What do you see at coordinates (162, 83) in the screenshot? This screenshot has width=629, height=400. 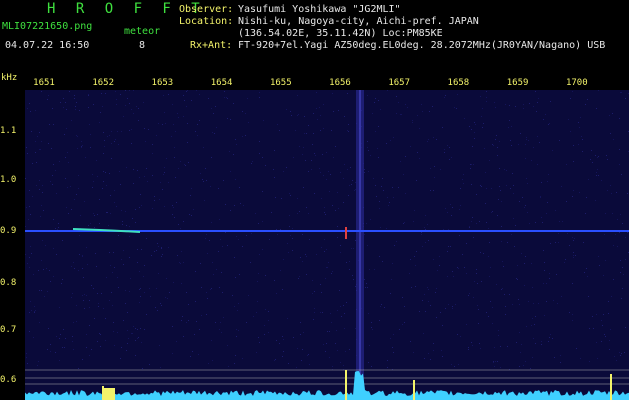 I see `x-tick-label: 1653` at bounding box center [162, 83].